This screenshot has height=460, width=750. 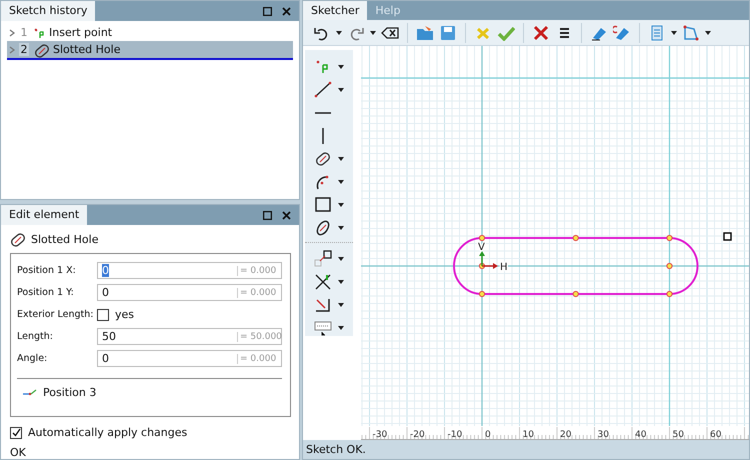 What do you see at coordinates (390, 32) in the screenshot?
I see `backspace-icon` at bounding box center [390, 32].